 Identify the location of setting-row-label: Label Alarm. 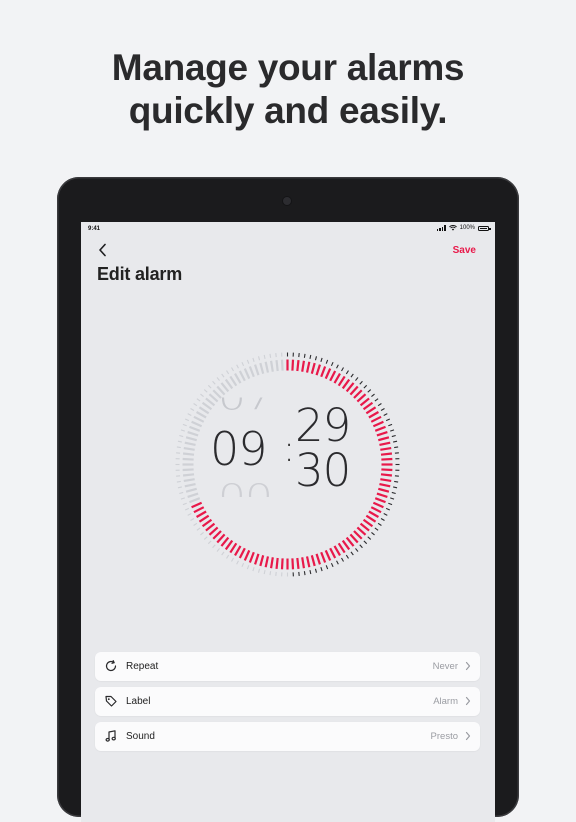
(287, 701).